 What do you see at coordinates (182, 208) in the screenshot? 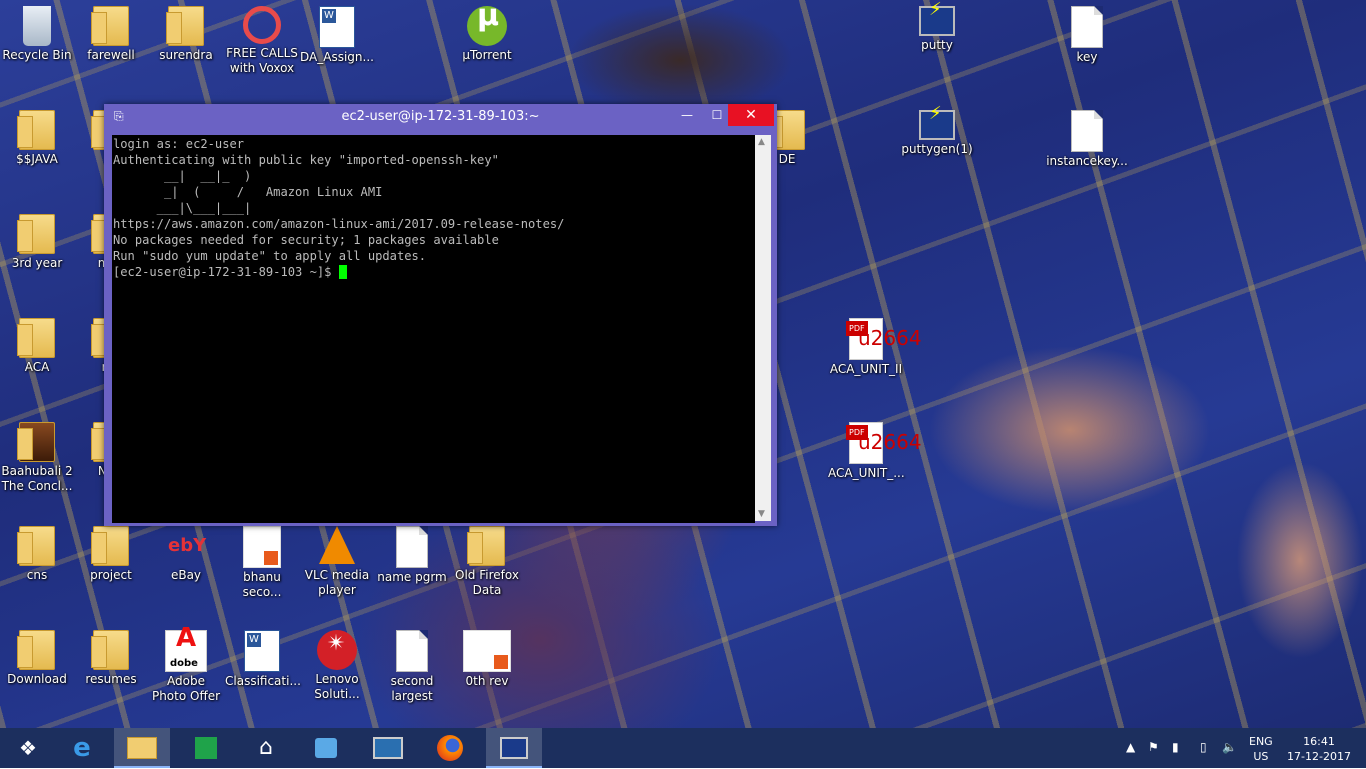
I see `console-line: ___|\___|___|` at bounding box center [182, 208].